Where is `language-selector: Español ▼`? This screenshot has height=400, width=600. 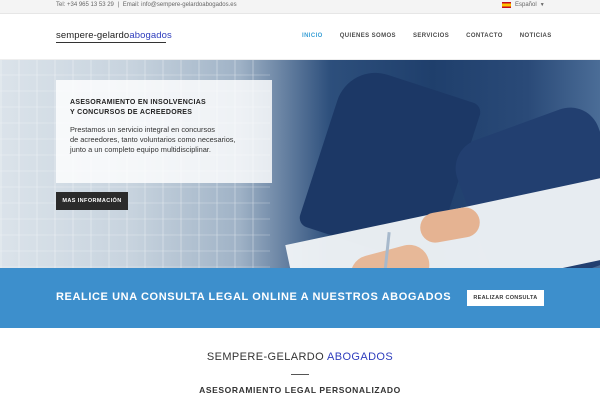 language-selector: Español ▼ is located at coordinates (523, 5).